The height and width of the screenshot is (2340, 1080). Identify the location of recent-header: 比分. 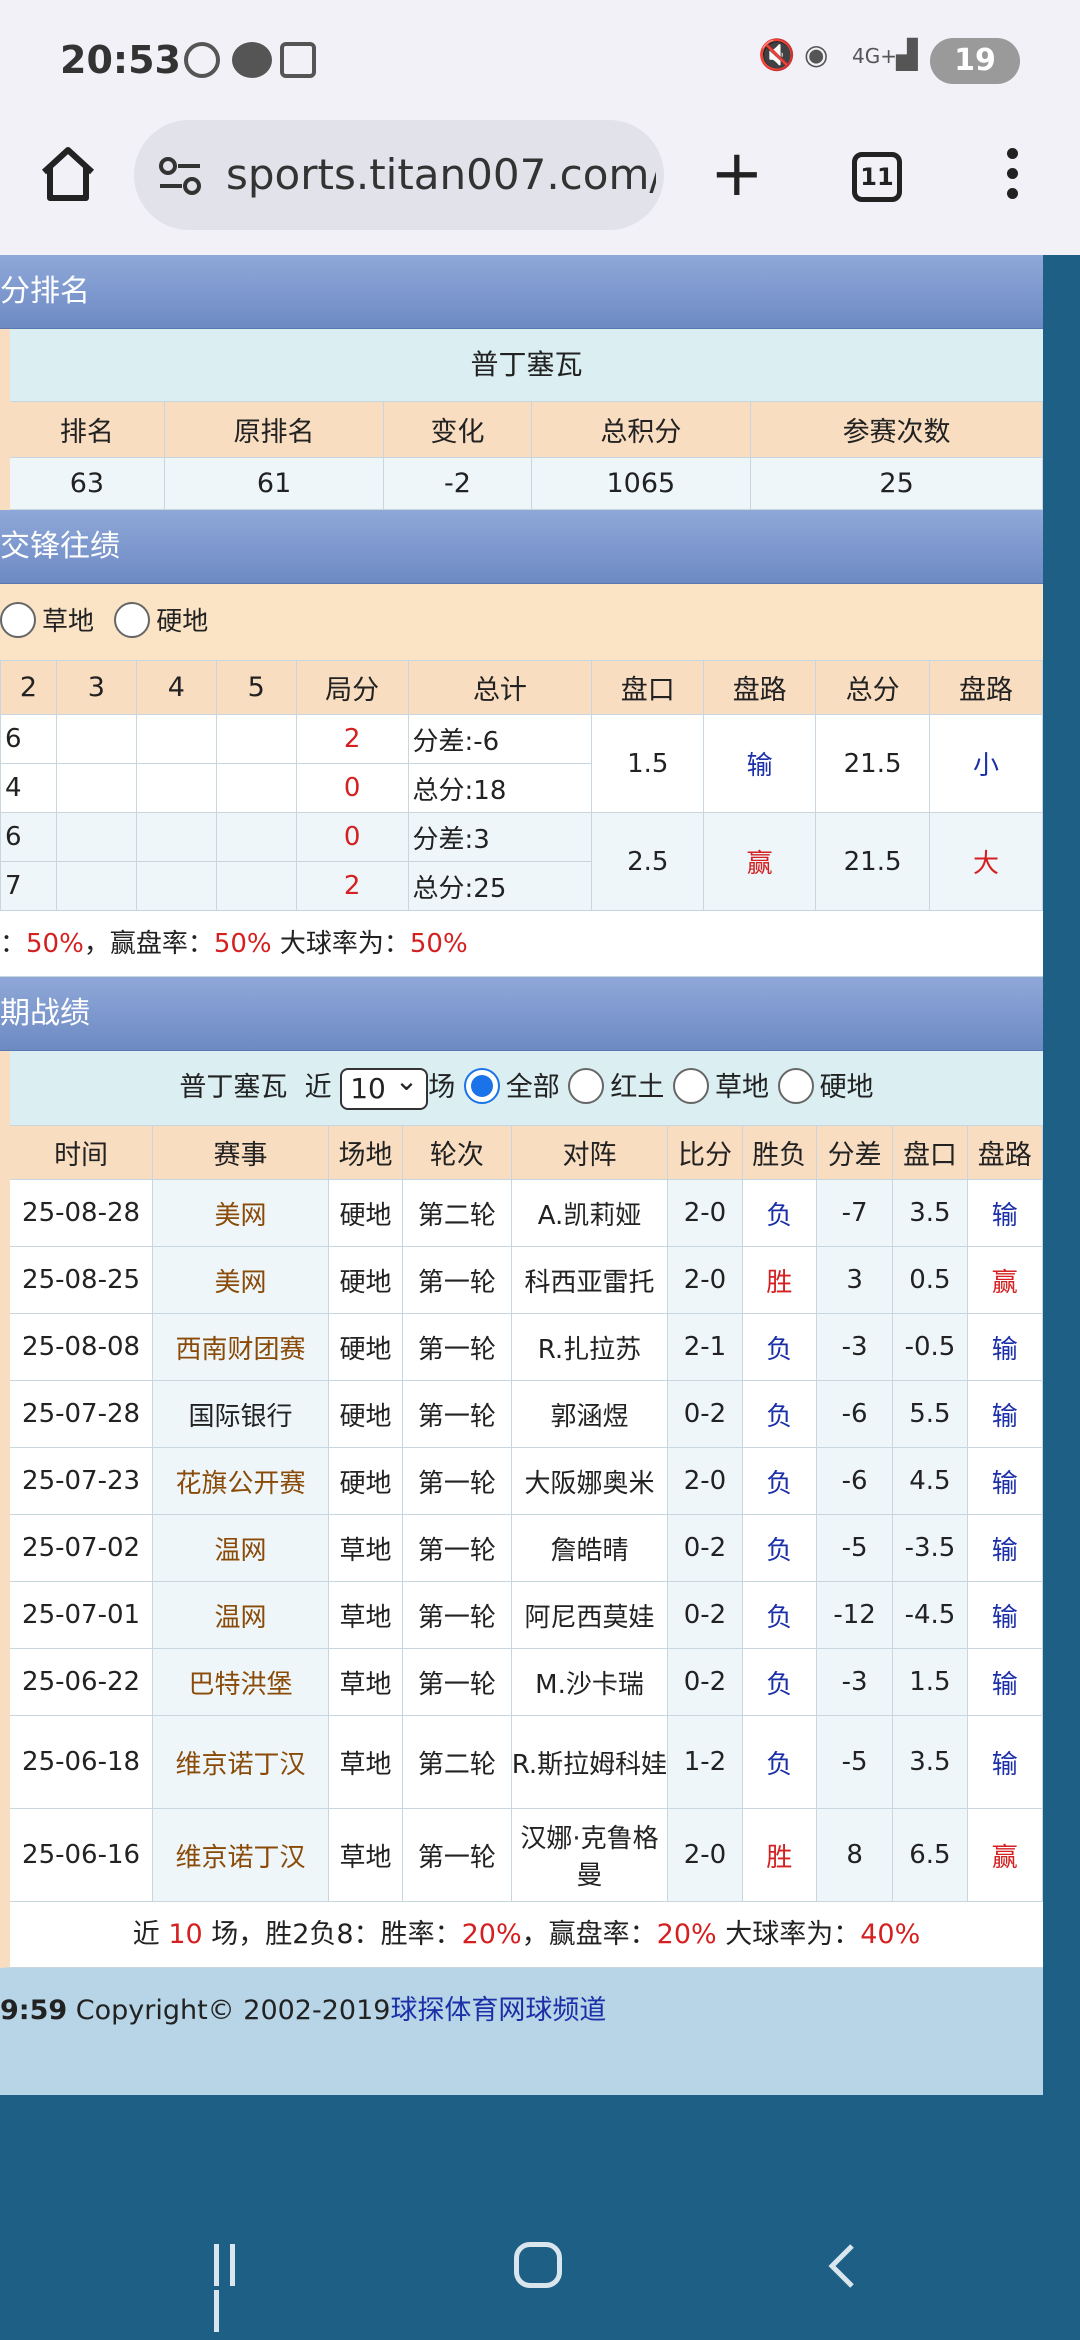
(705, 1152).